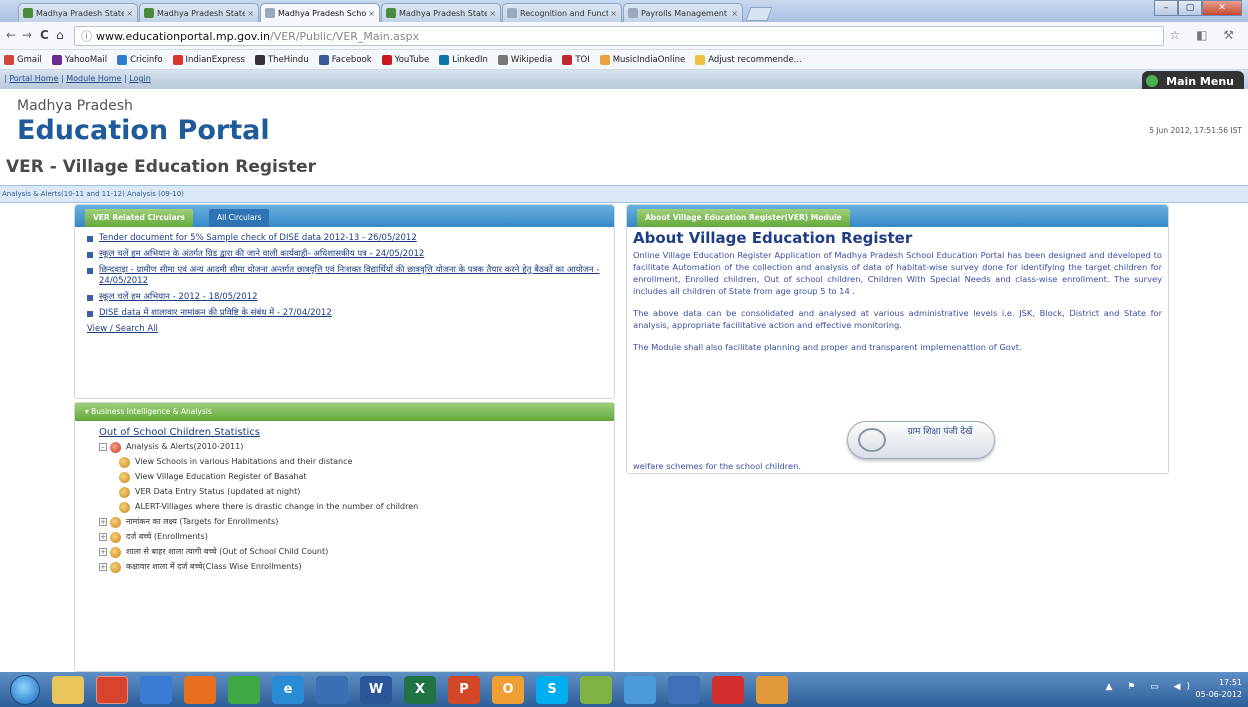 The width and height of the screenshot is (1248, 707). Describe the element at coordinates (728, 689) in the screenshot. I see `acrobat-icon` at that location.